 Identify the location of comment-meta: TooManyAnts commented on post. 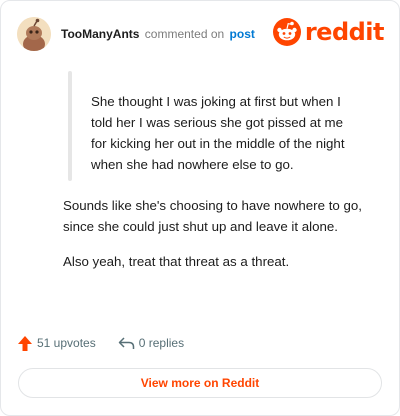
(158, 34).